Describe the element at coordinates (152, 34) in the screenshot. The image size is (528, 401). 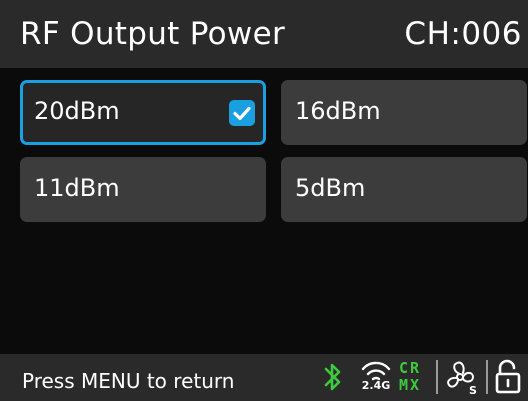
I see `page-title: RF Output Power` at that location.